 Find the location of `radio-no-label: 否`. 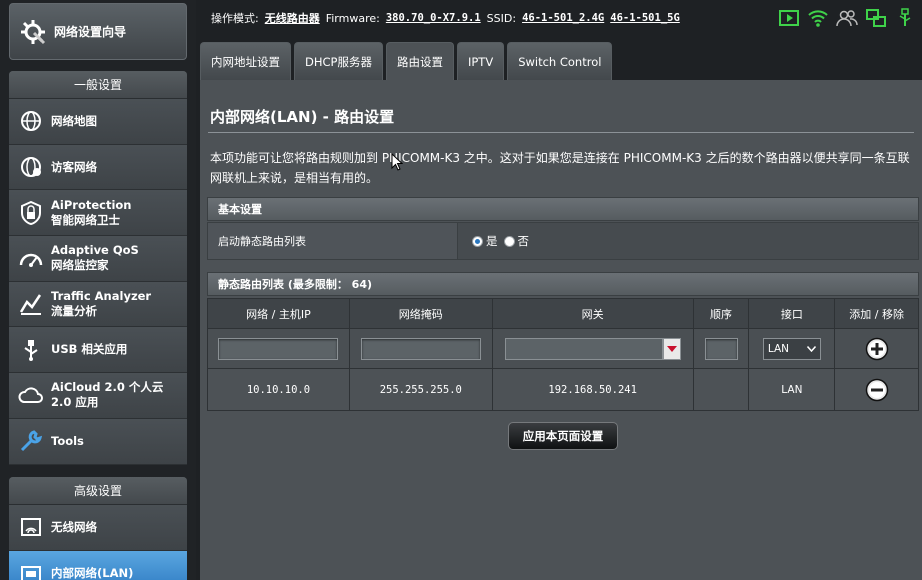

radio-no-label: 否 is located at coordinates (523, 241).